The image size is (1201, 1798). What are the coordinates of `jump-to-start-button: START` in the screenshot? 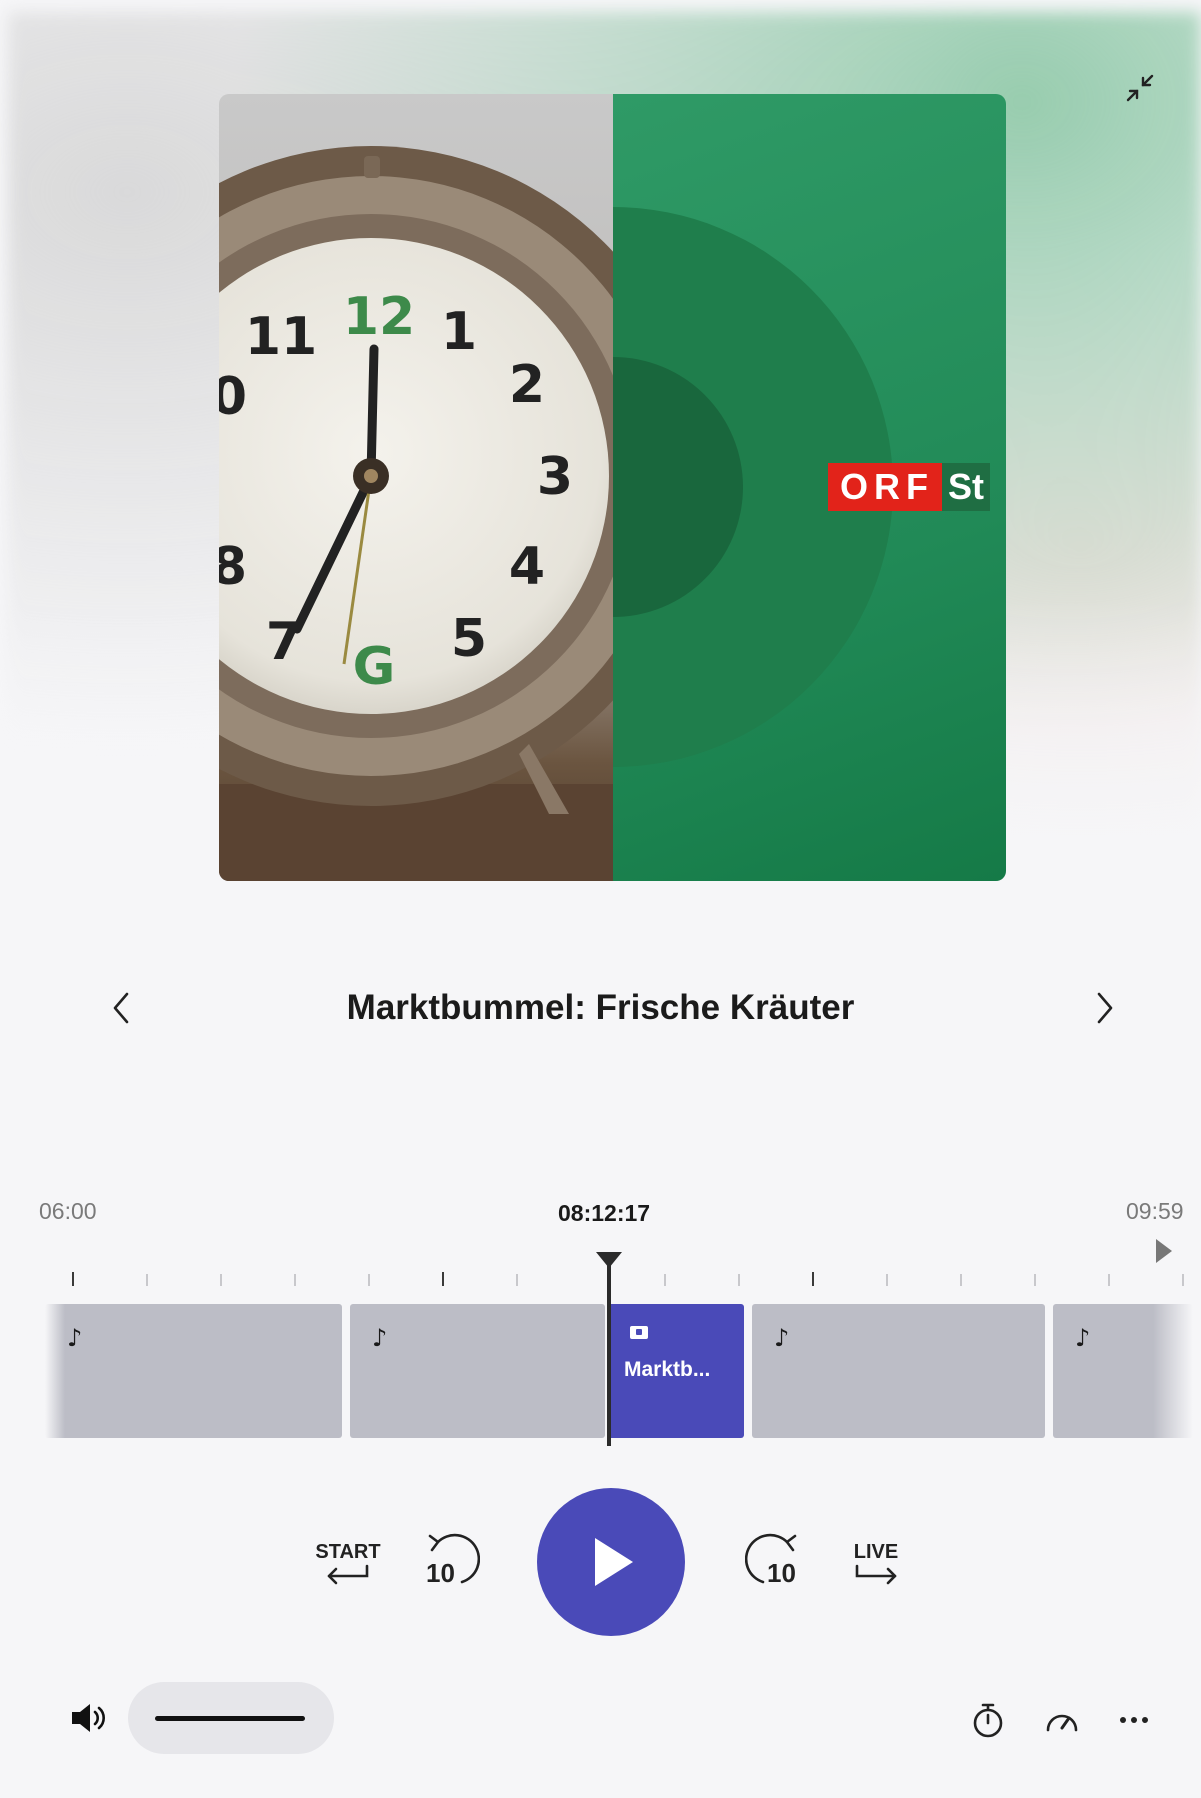 It's located at (348, 1563).